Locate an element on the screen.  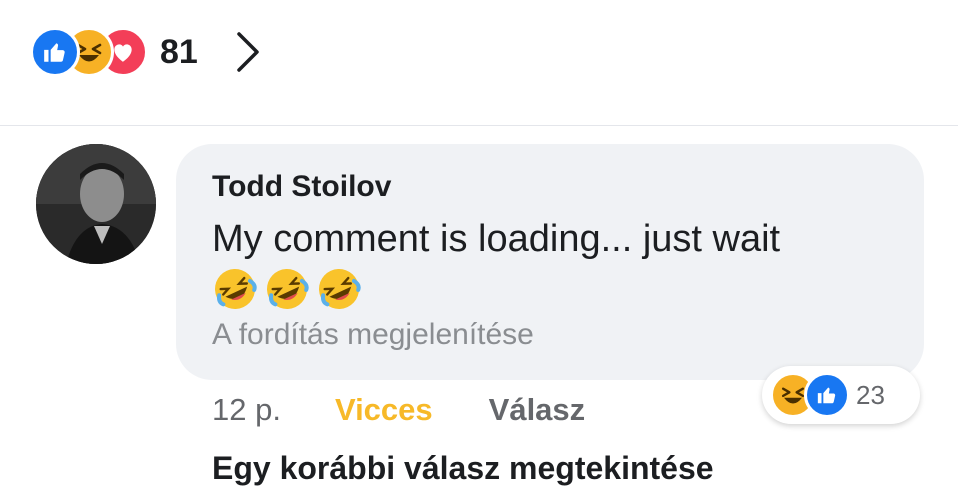
comment-emojis is located at coordinates (550, 289).